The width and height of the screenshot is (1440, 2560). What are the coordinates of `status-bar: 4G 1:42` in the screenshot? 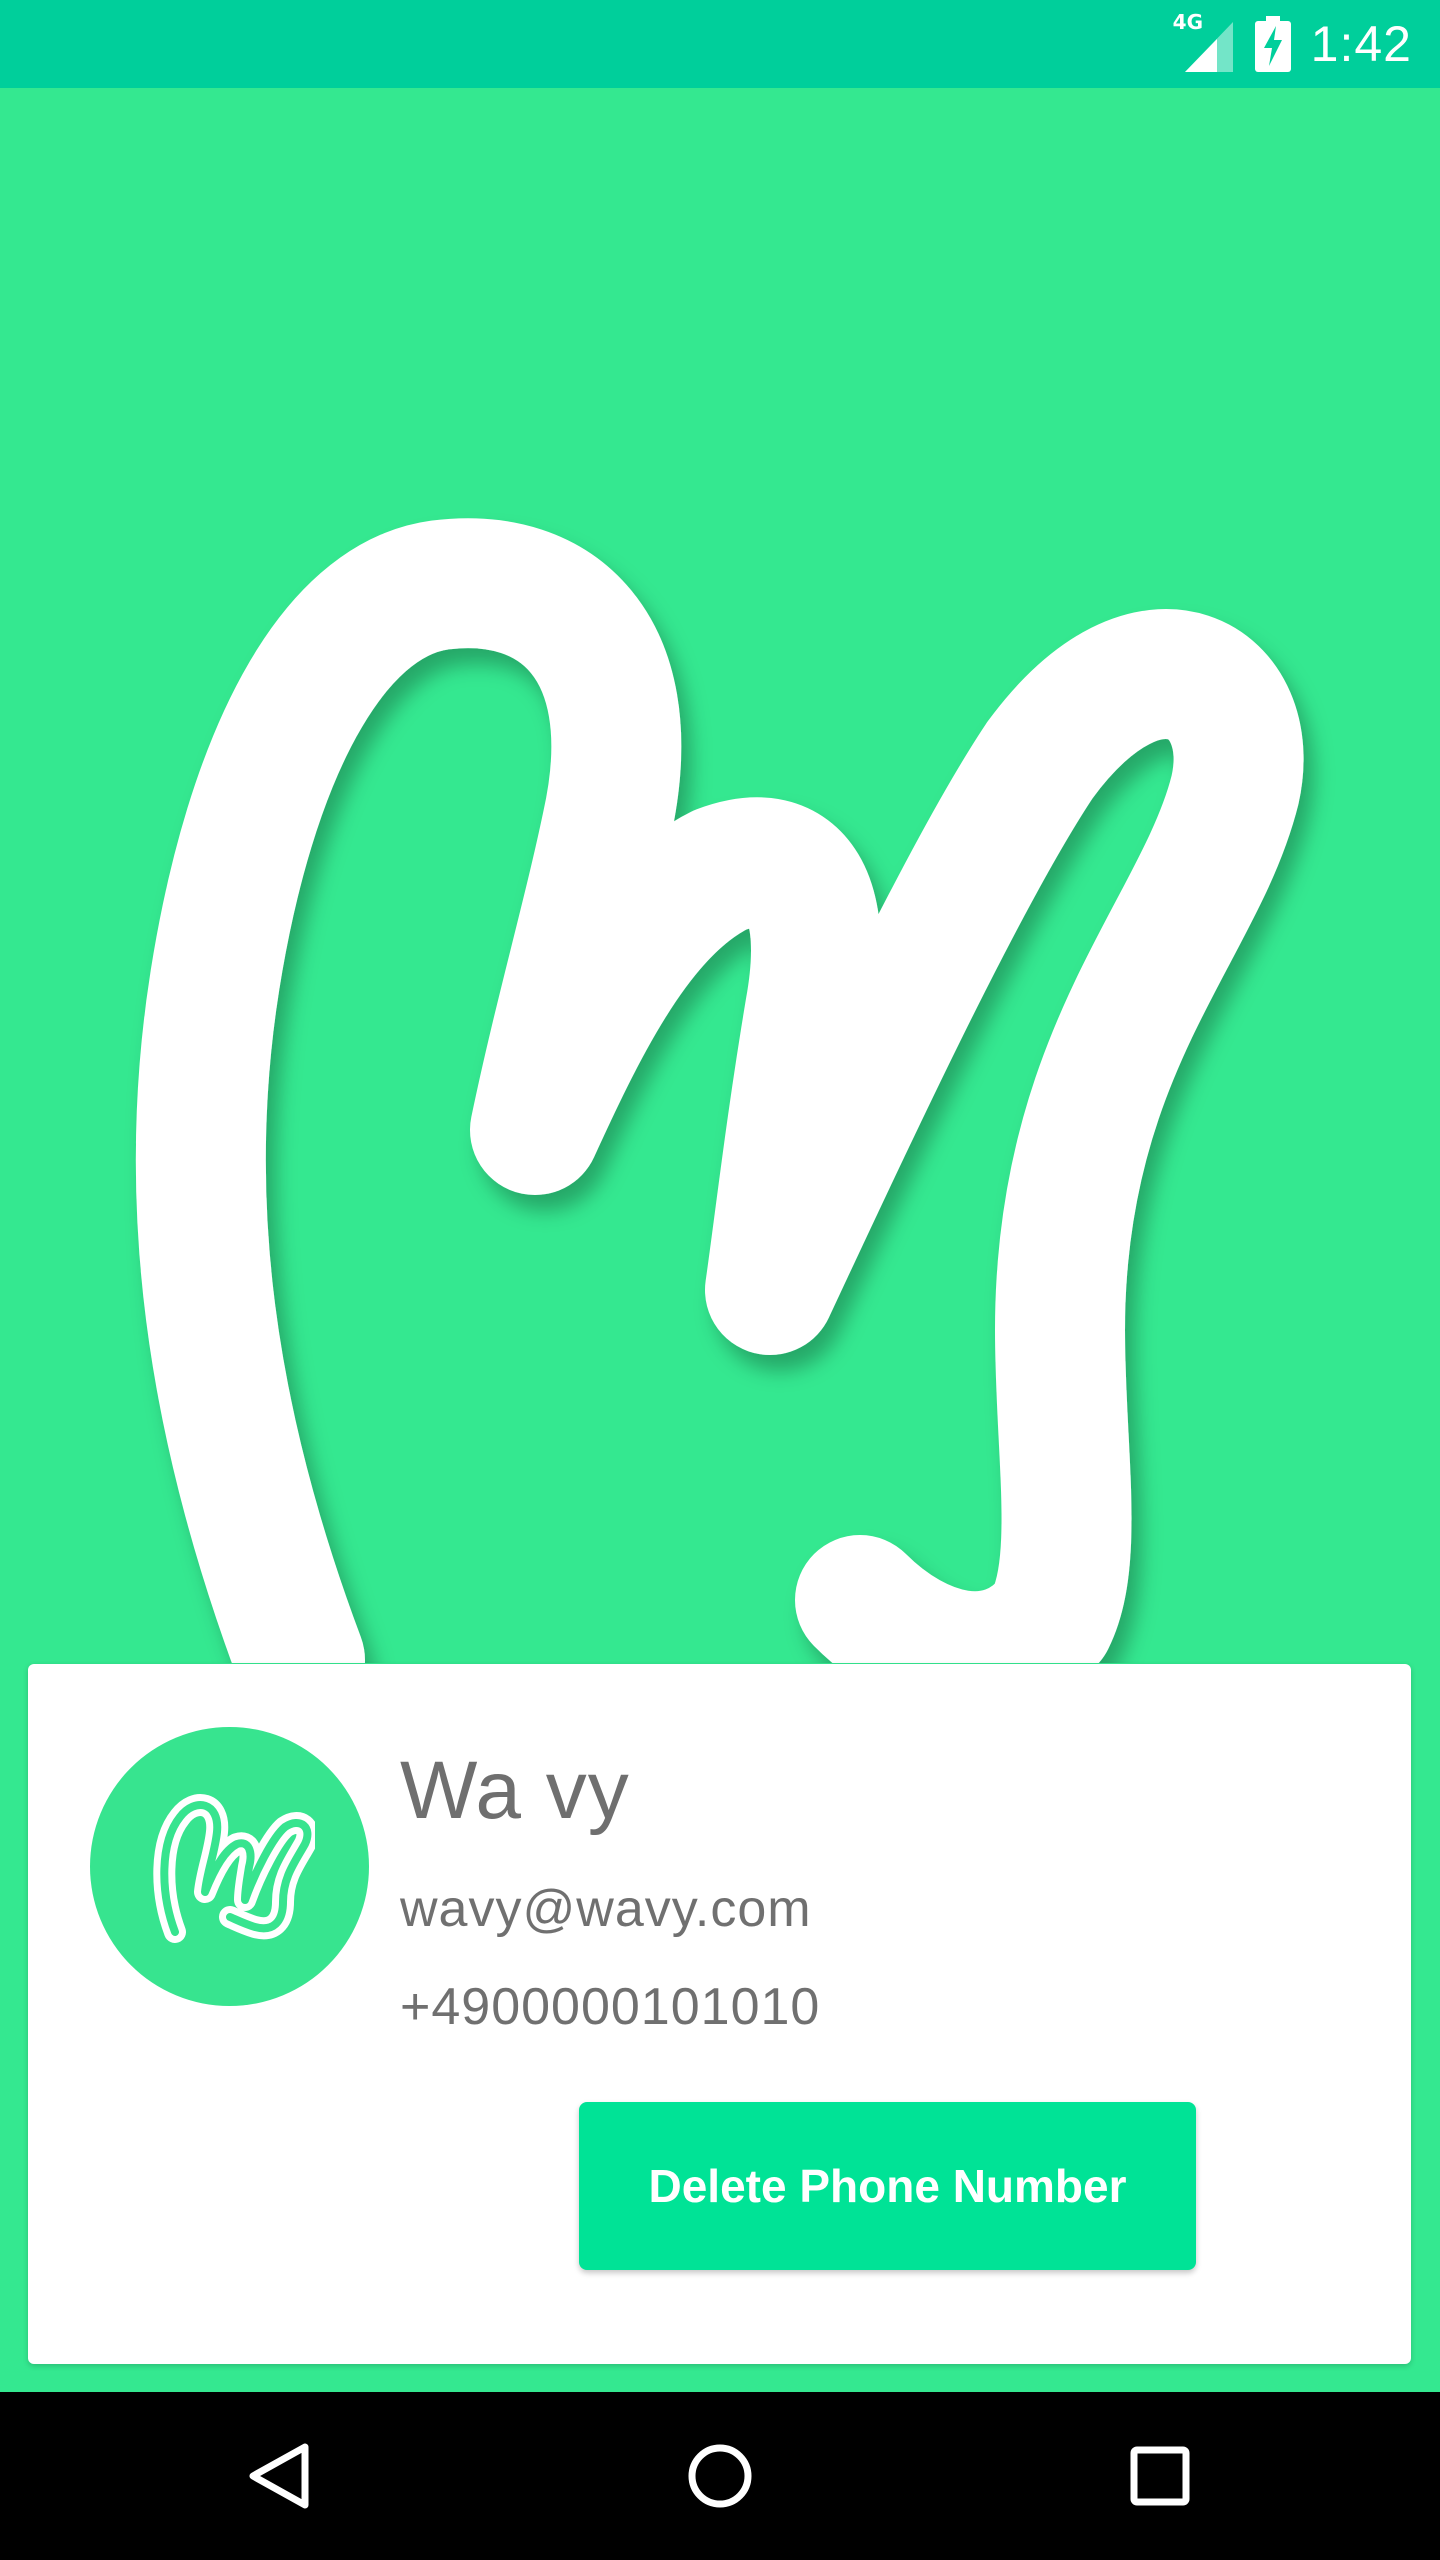 It's located at (720, 44).